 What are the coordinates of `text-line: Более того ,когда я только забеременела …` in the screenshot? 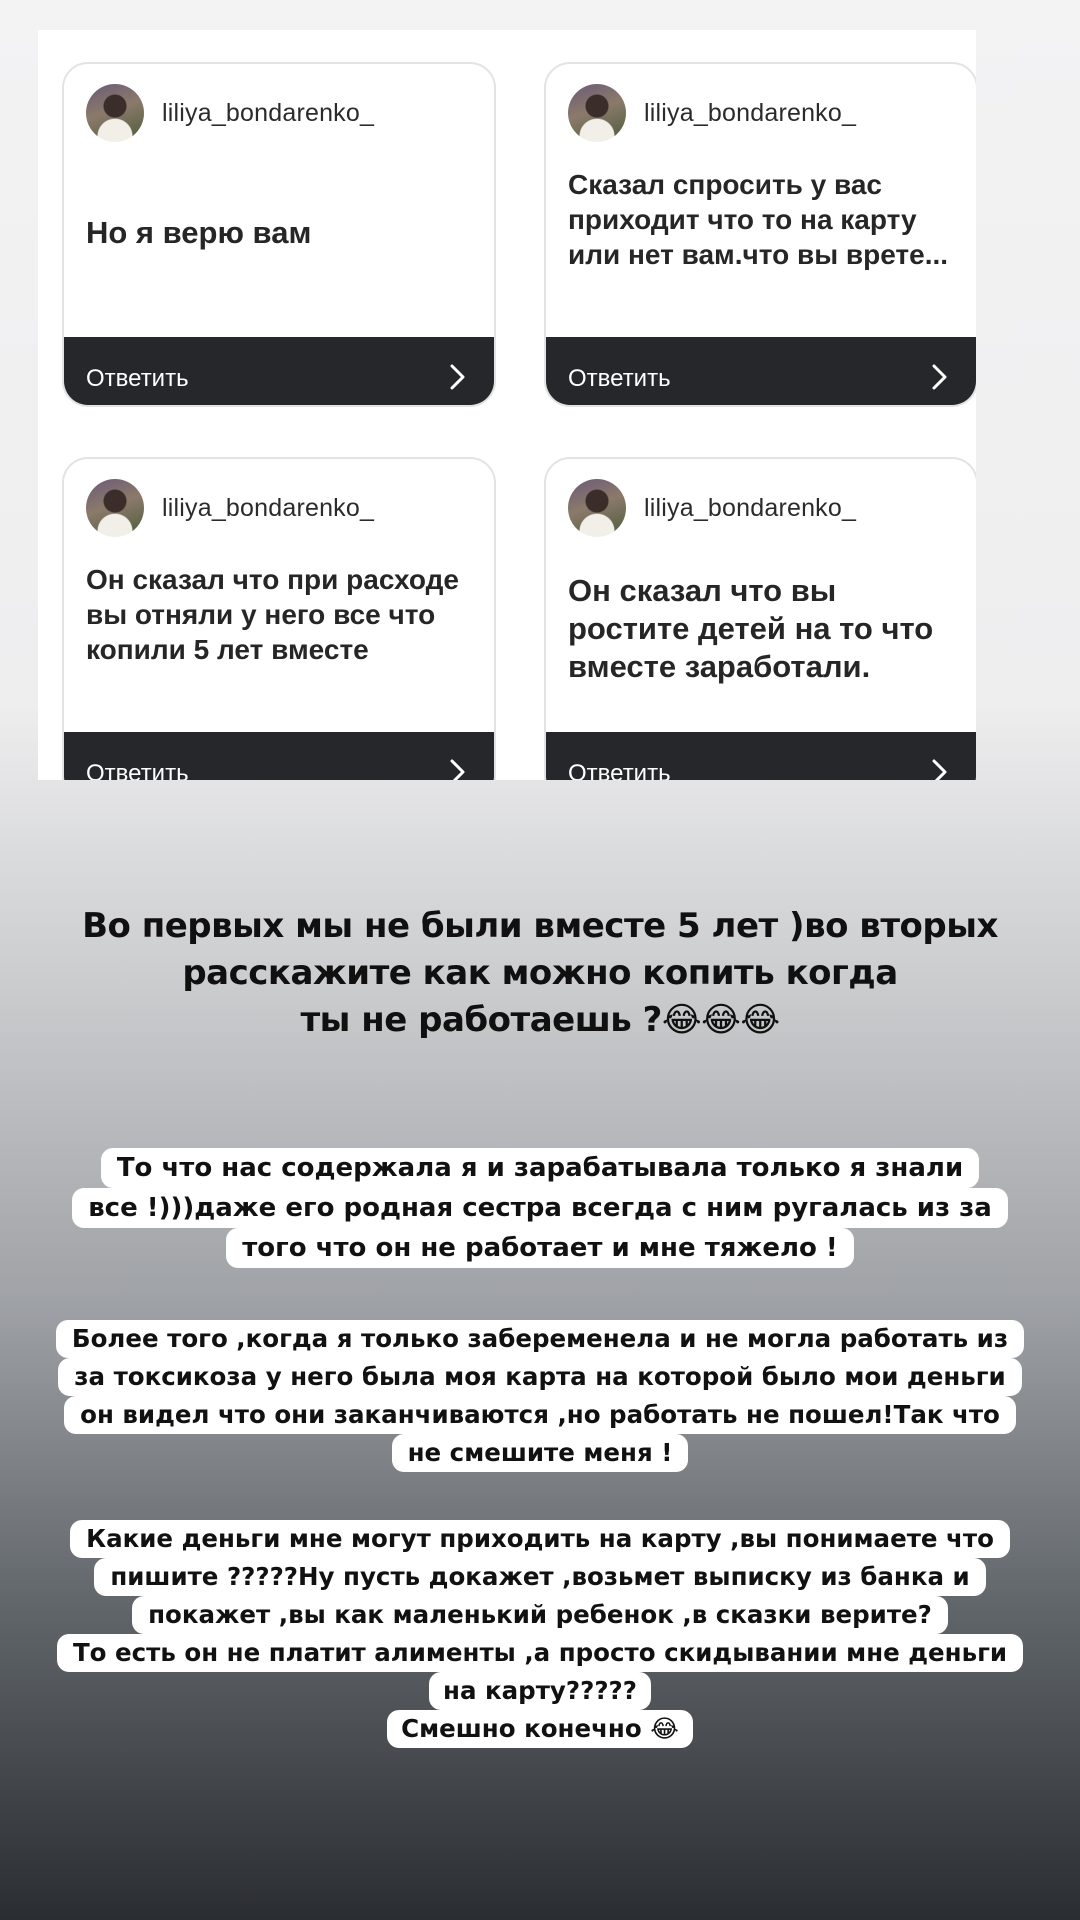 It's located at (540, 1339).